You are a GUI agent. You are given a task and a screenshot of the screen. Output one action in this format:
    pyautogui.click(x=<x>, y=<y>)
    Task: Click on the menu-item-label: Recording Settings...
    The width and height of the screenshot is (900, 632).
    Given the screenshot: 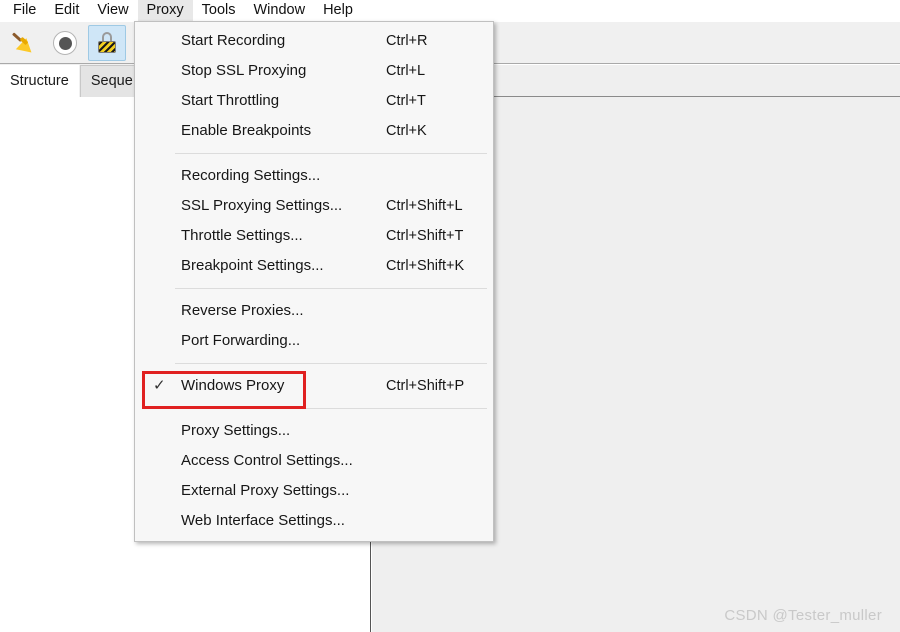 What is the action you would take?
    pyautogui.click(x=251, y=175)
    